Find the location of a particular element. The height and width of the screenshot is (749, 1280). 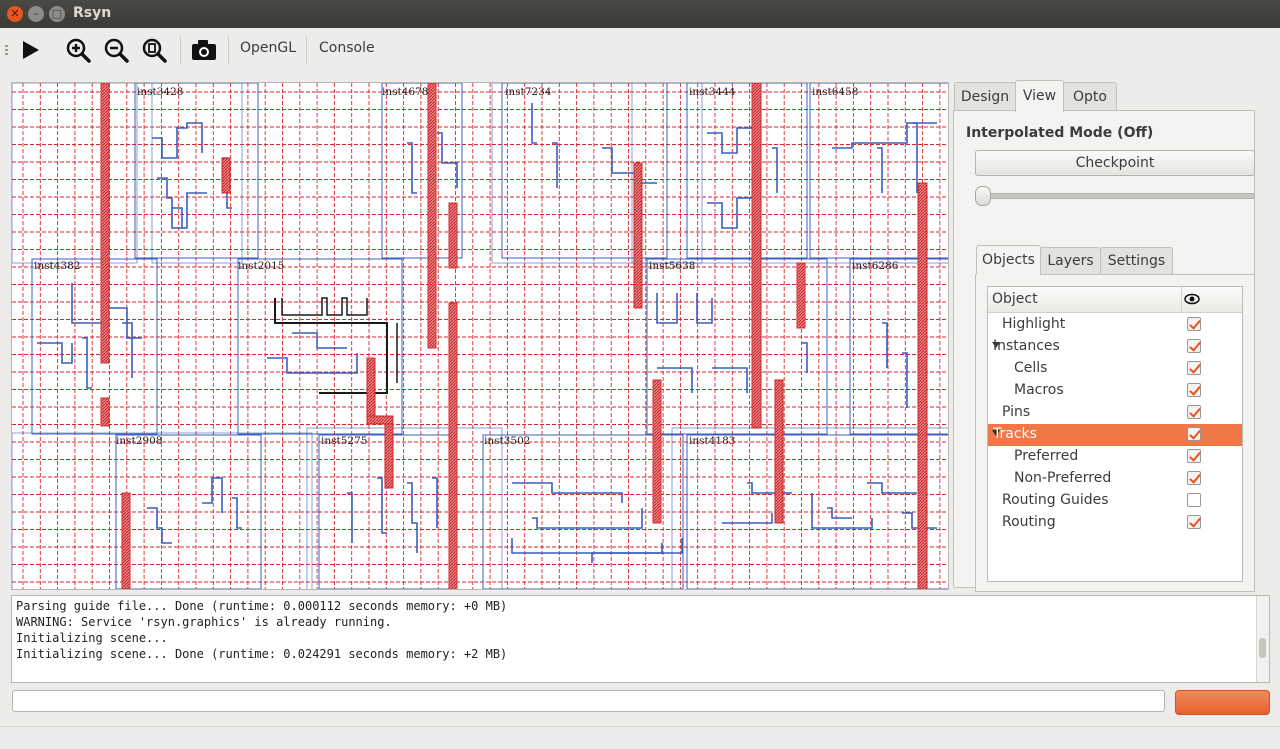

console-button: Console is located at coordinates (347, 48).